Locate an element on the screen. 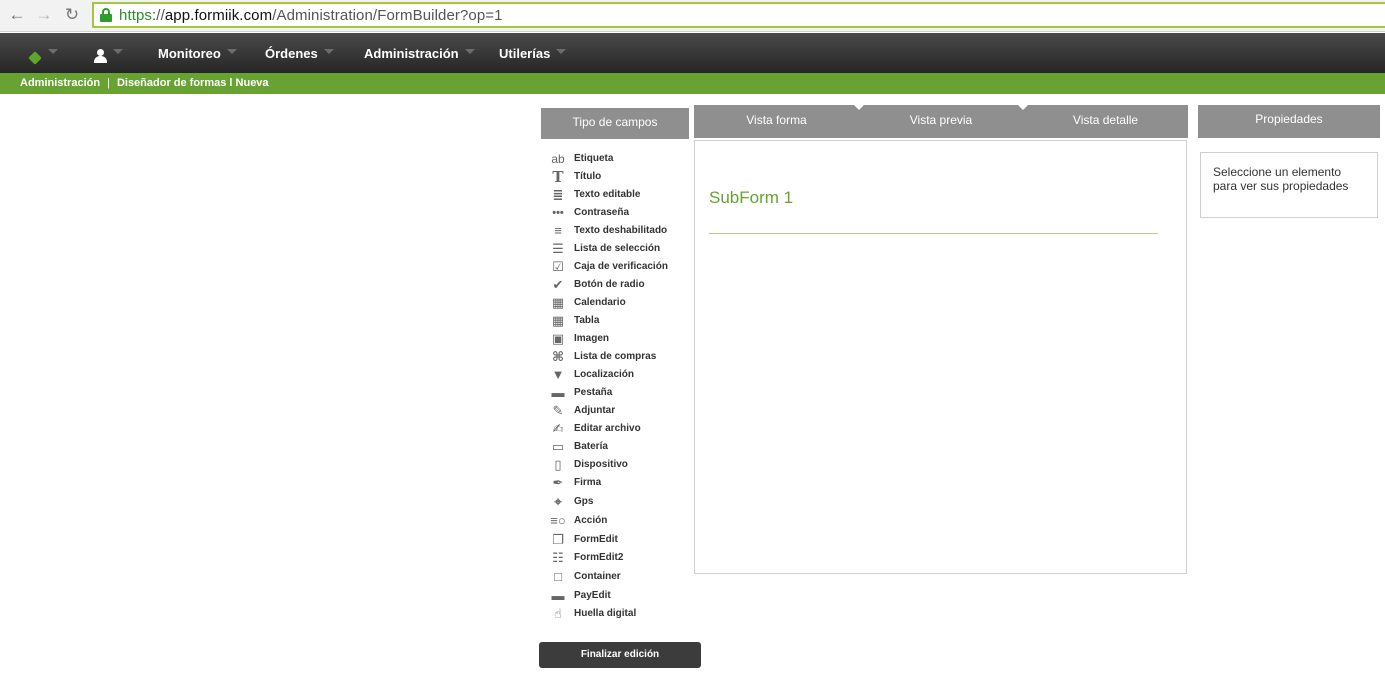  field-type-label: Adjuntar is located at coordinates (595, 410).